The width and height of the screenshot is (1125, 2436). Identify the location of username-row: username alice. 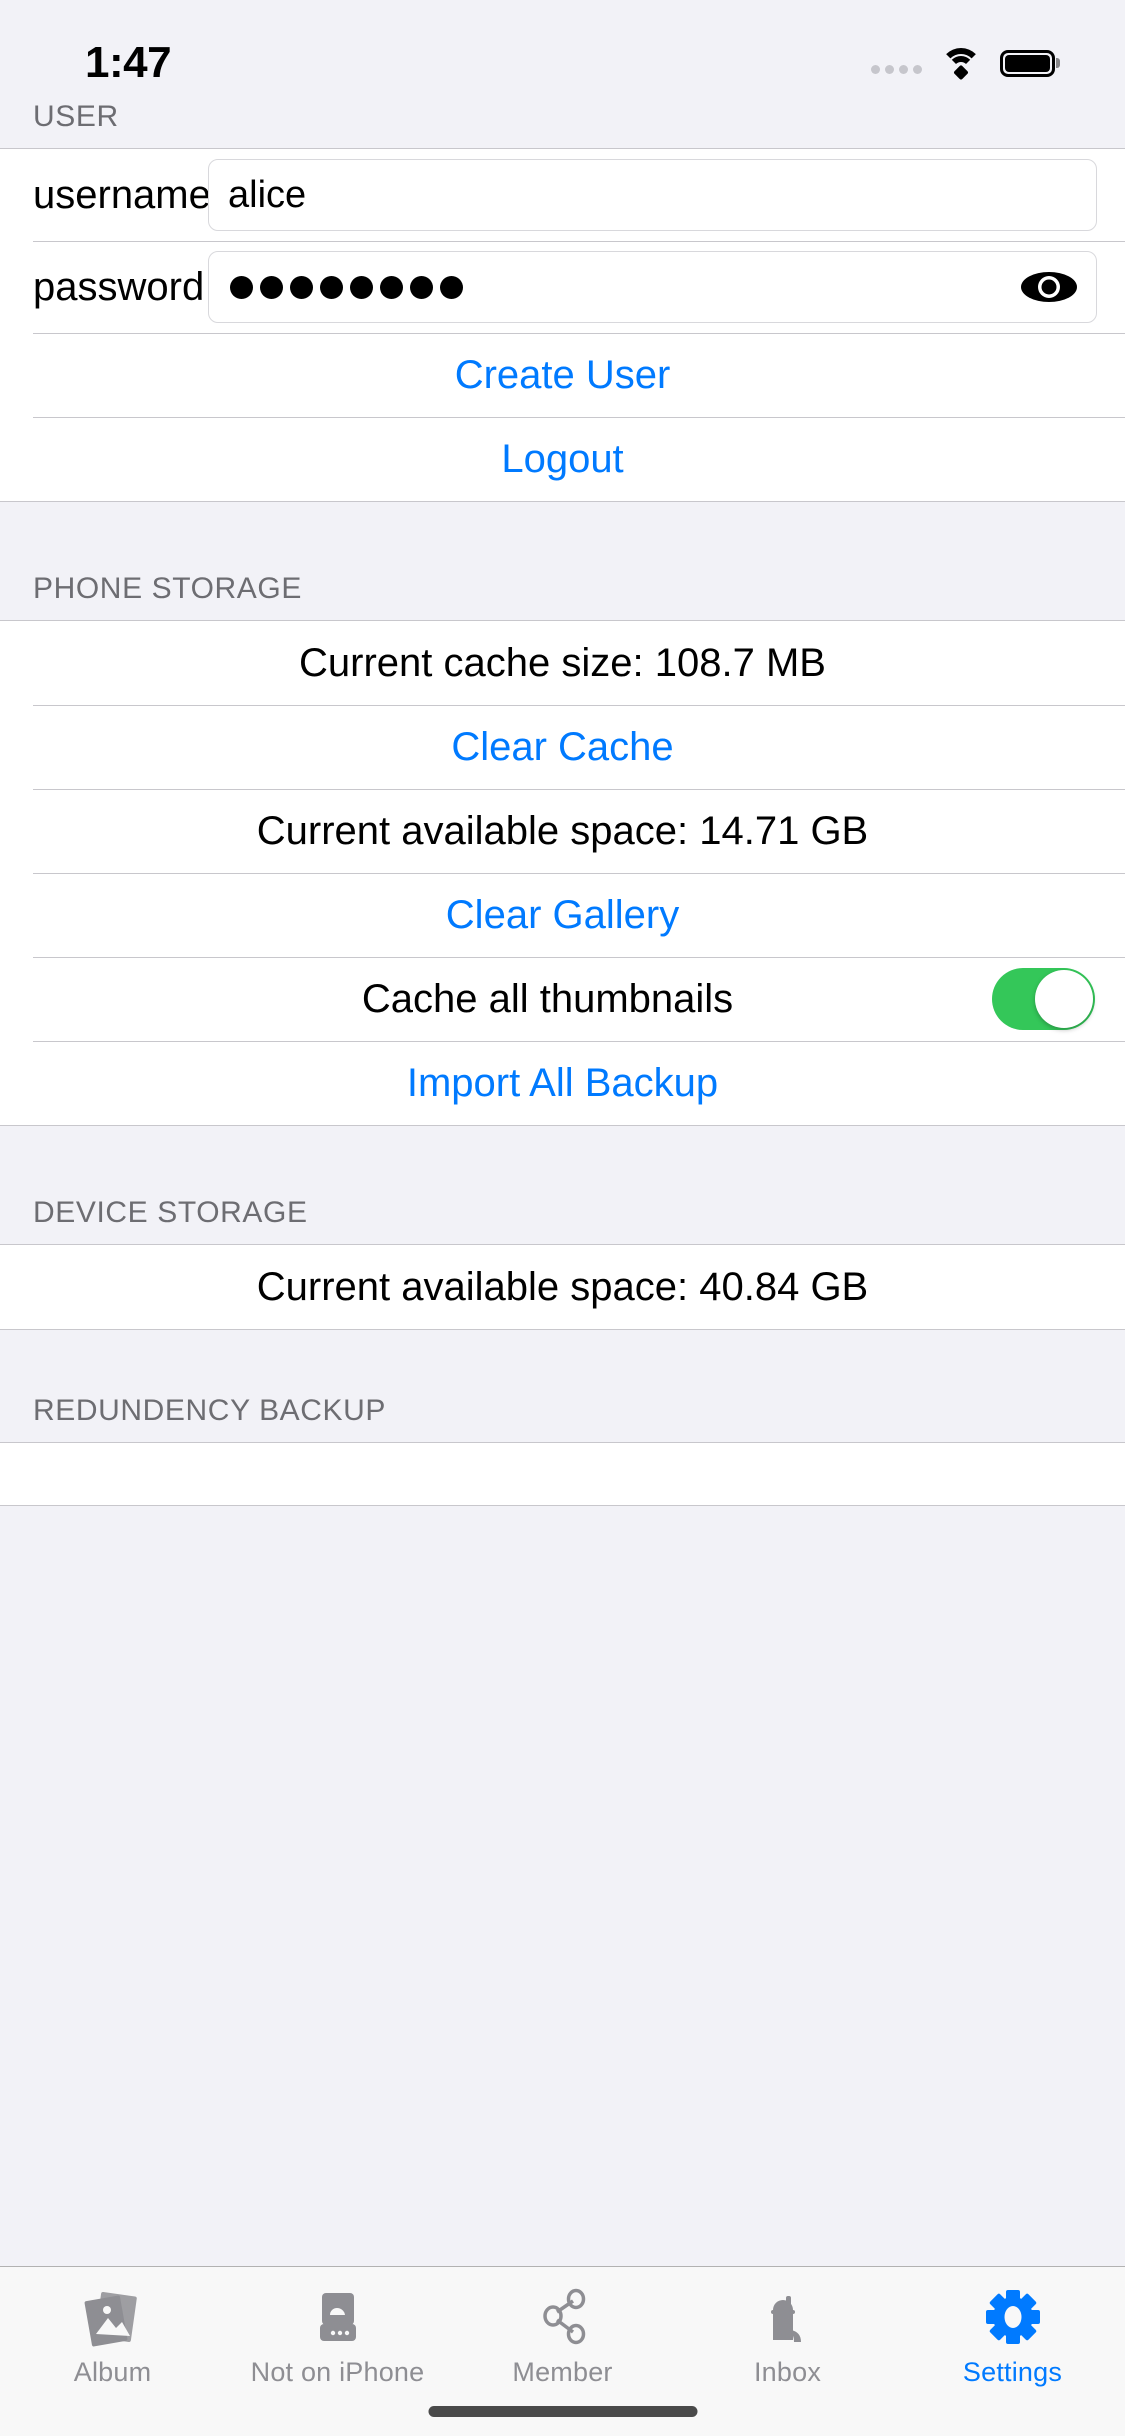
(562, 195).